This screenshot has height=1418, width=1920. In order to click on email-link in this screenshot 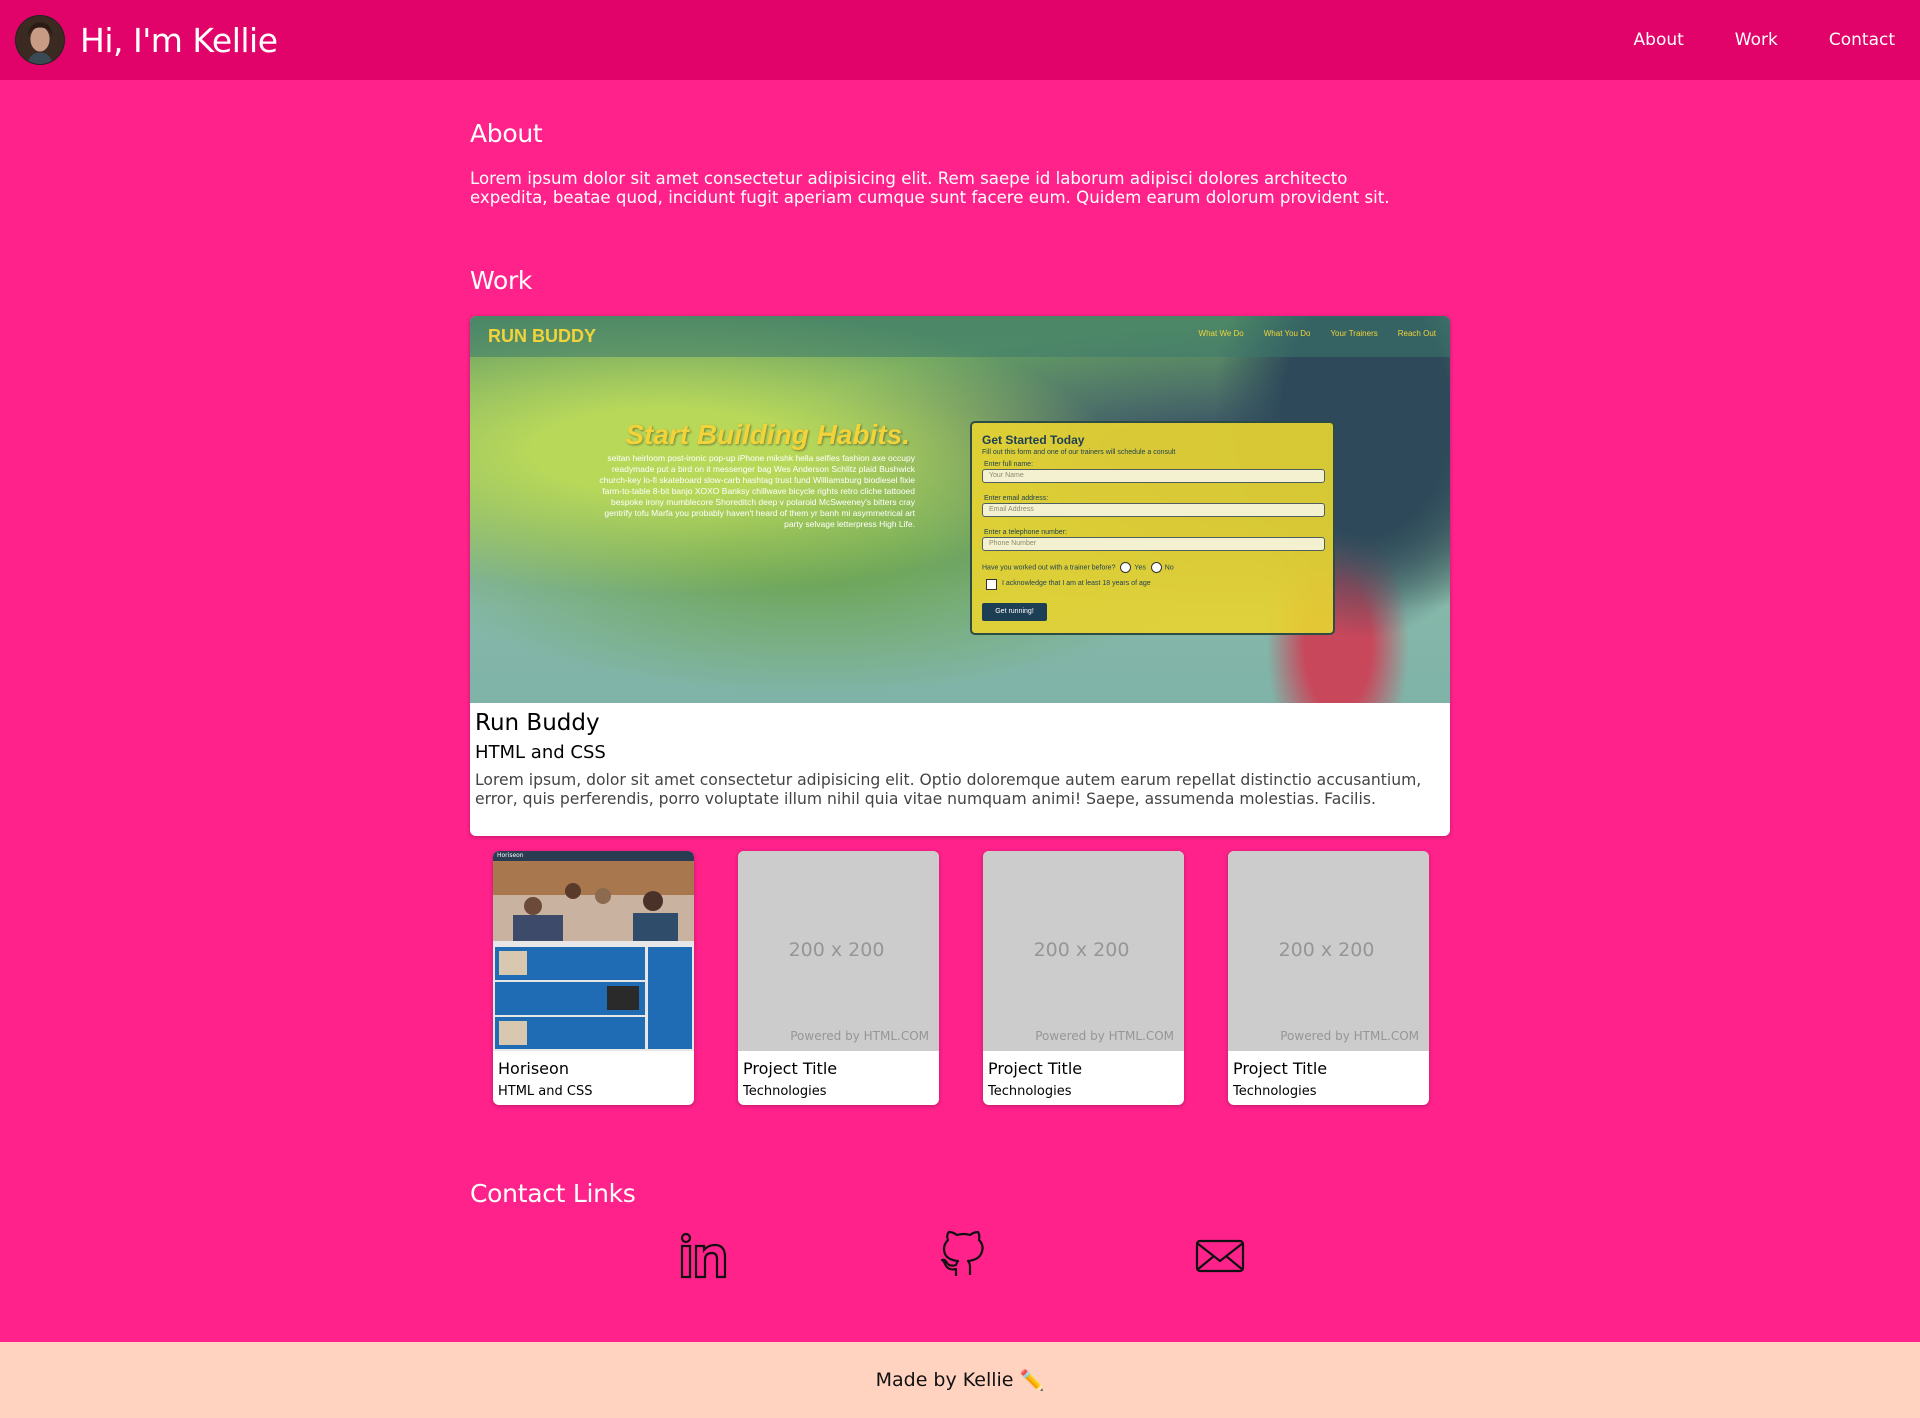, I will do `click(1220, 1256)`.